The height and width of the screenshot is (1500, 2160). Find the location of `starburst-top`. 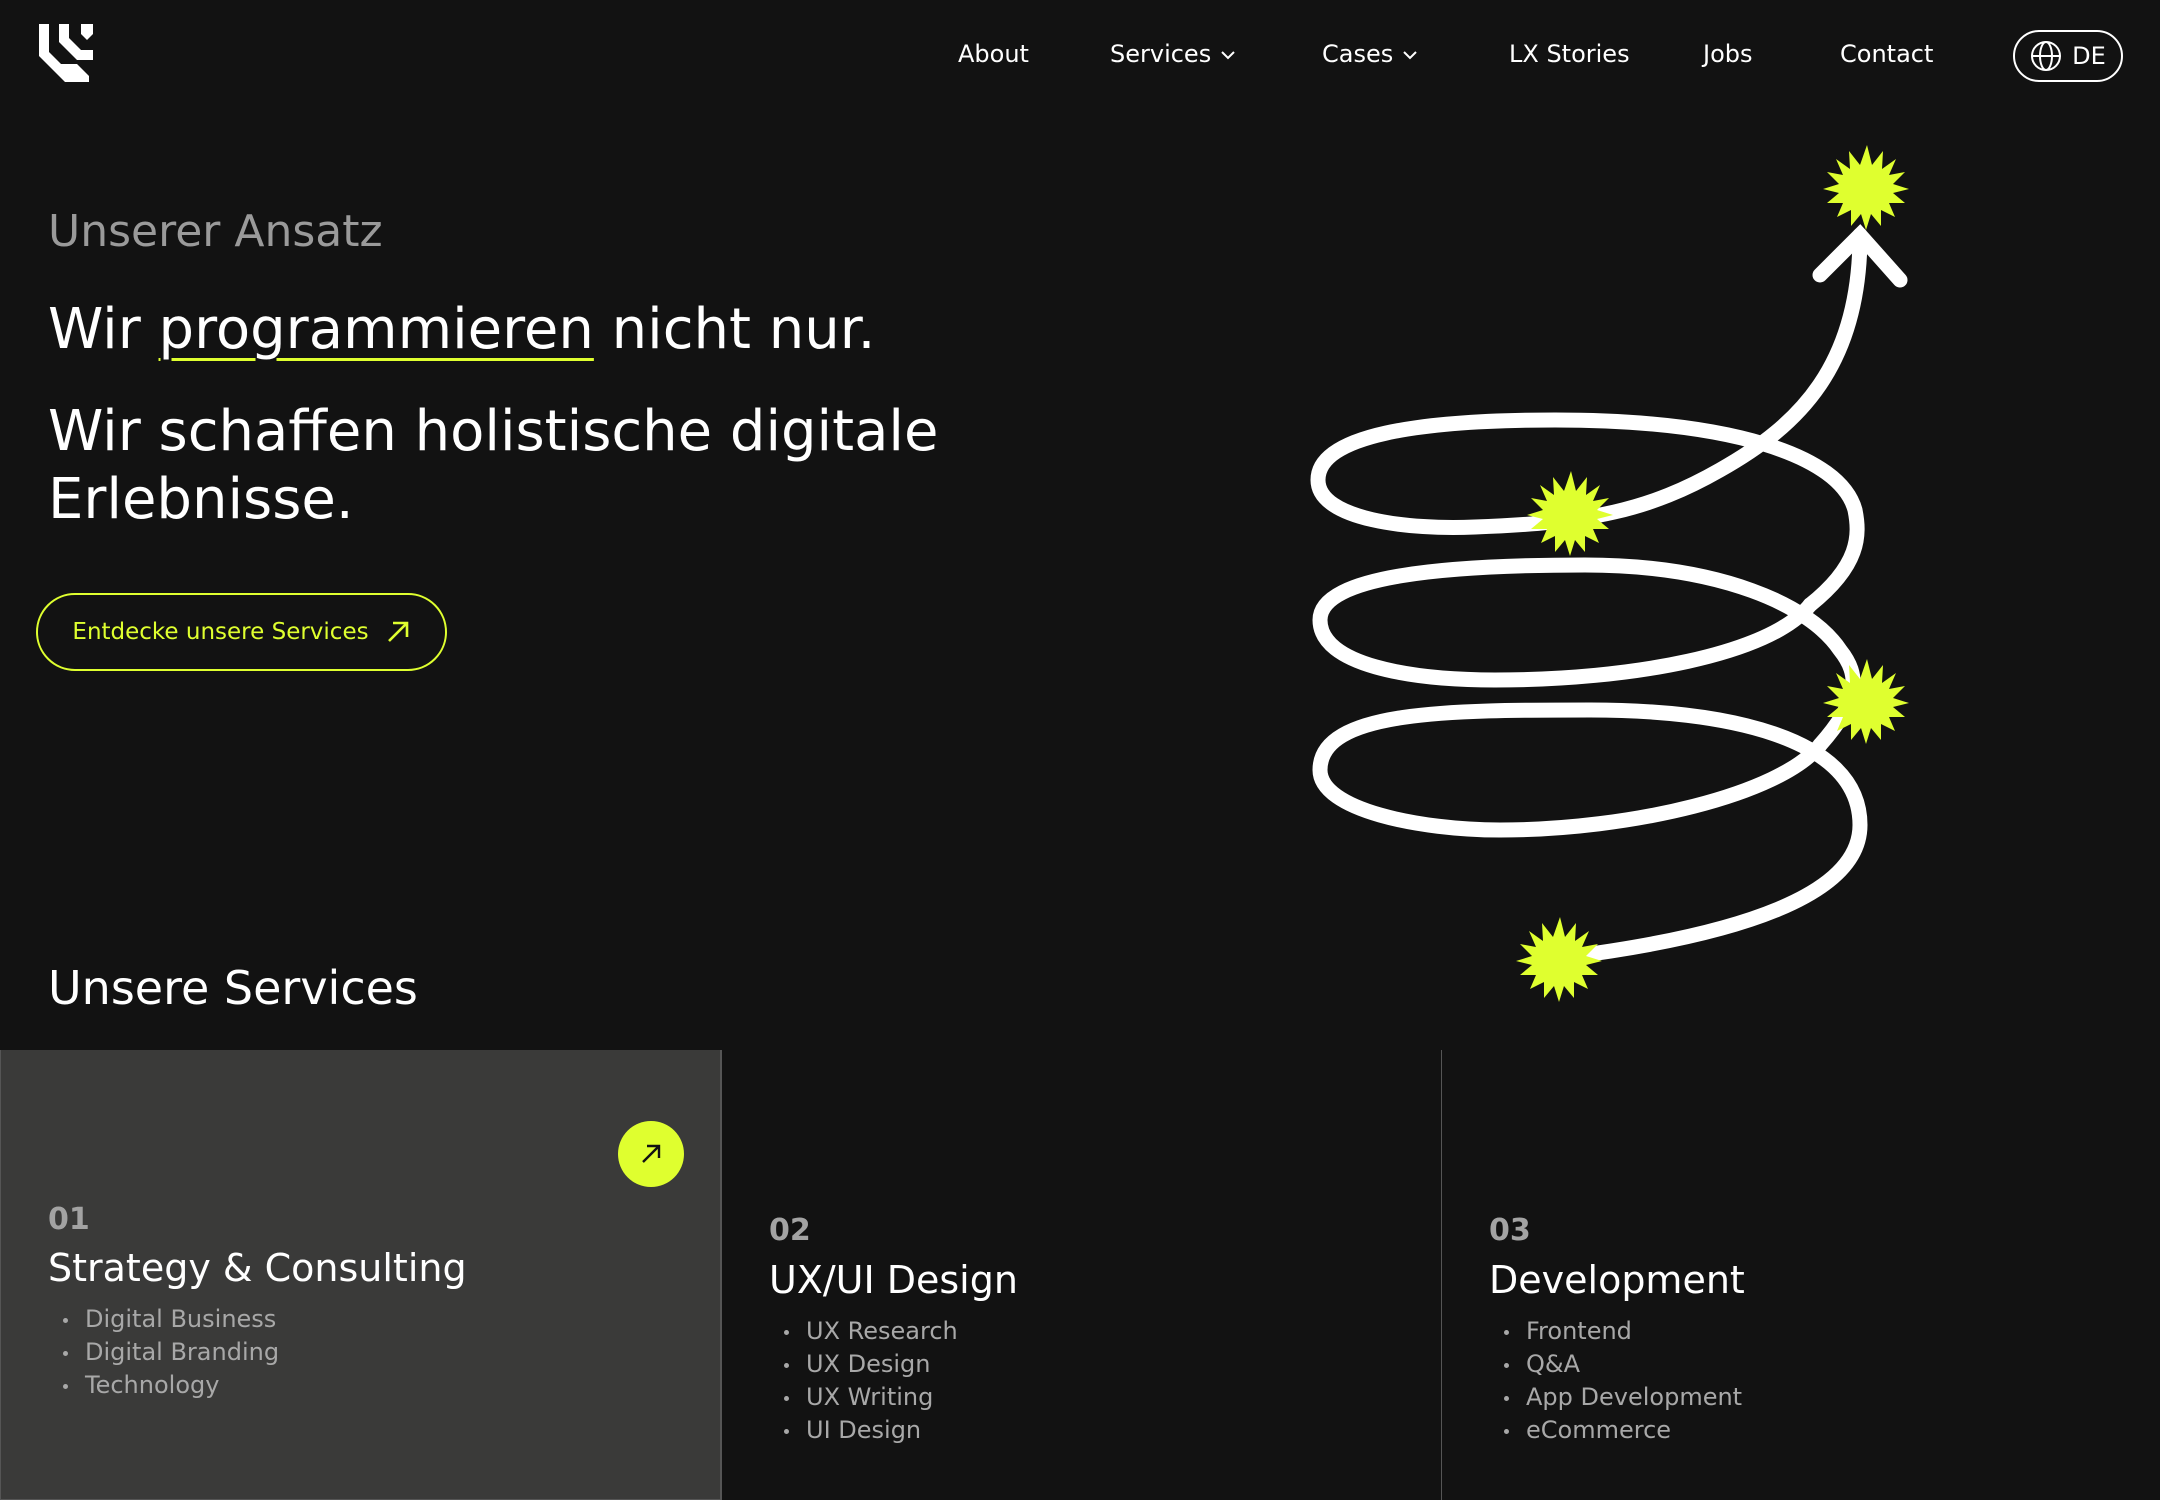

starburst-top is located at coordinates (1866, 187).